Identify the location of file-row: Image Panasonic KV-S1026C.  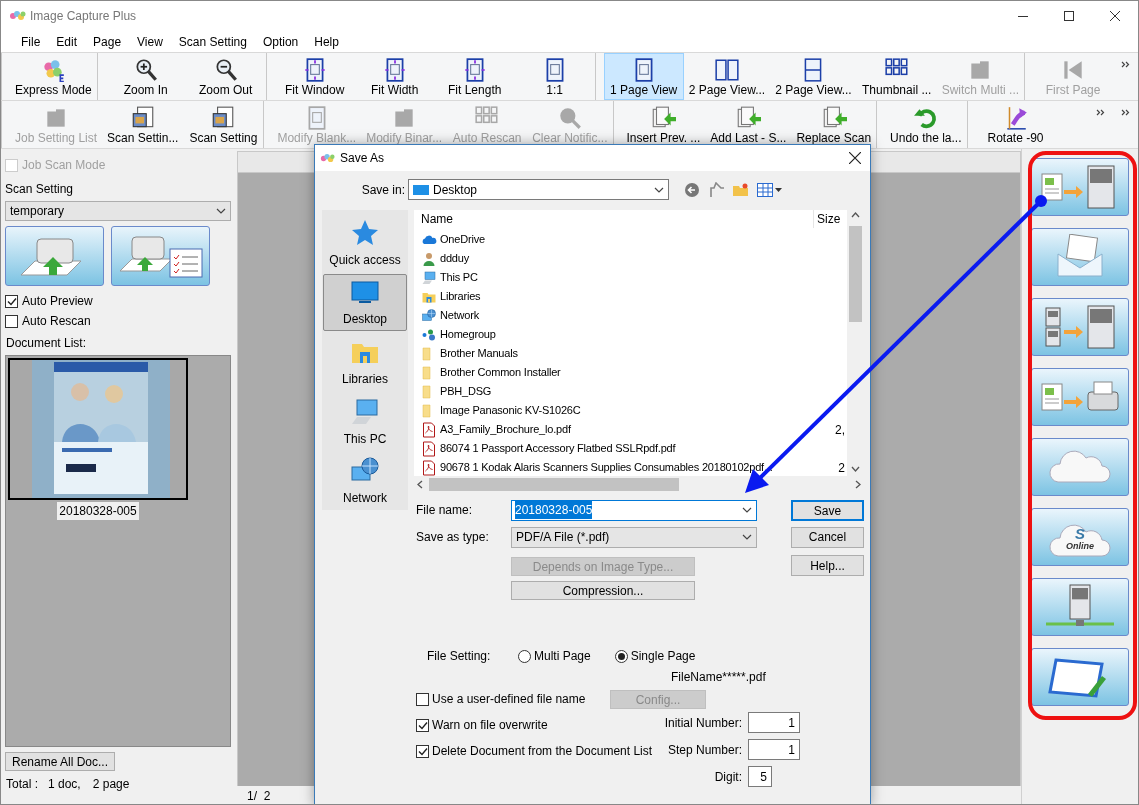
(613, 410).